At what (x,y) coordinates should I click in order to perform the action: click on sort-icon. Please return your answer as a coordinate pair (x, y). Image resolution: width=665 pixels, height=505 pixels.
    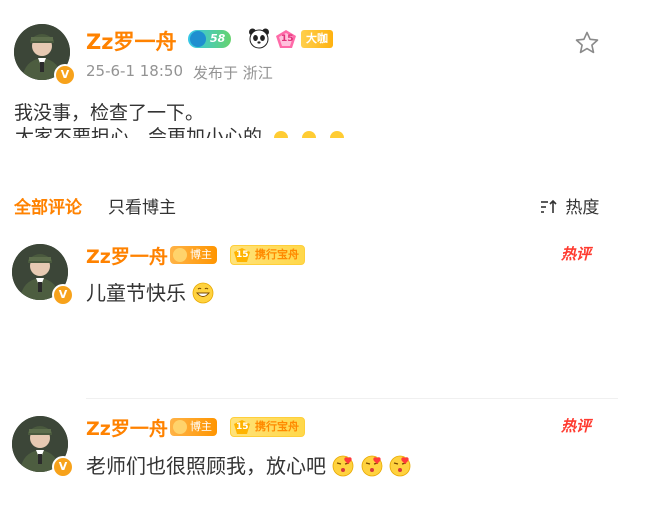
    Looking at the image, I should click on (550, 207).